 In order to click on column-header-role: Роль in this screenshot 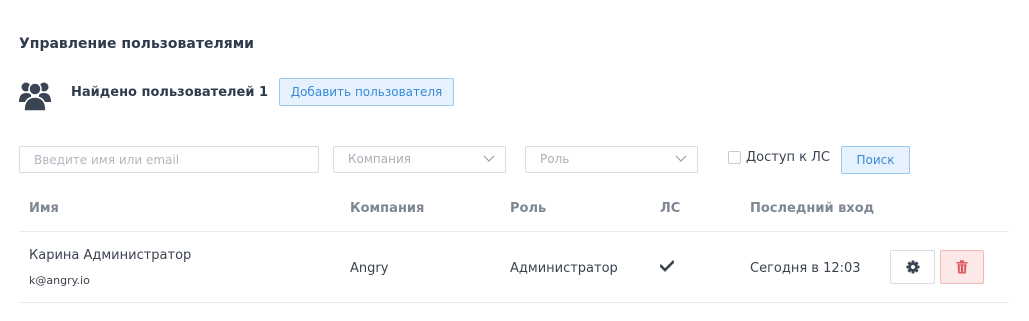, I will do `click(528, 208)`.